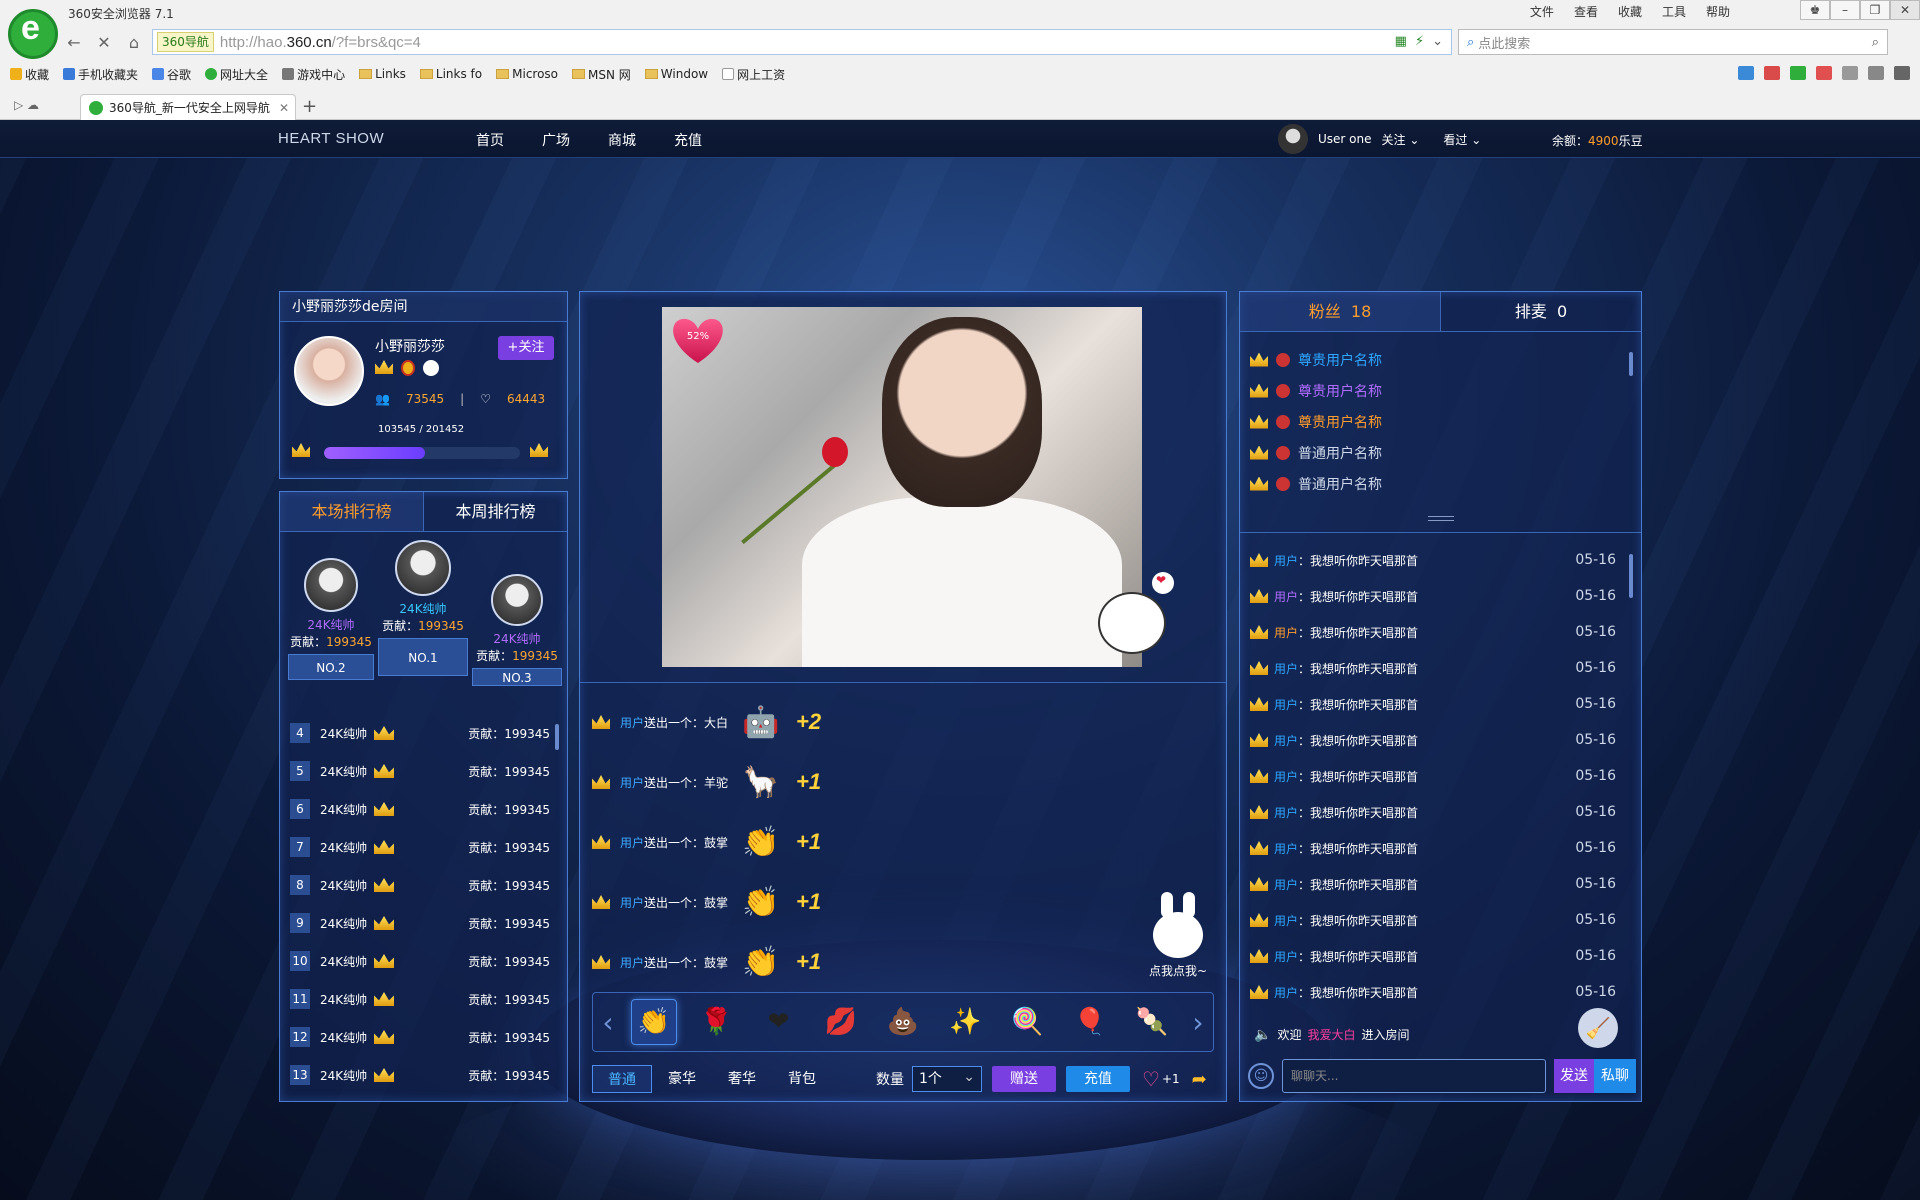 This screenshot has width=1920, height=1200. What do you see at coordinates (716, 1022) in the screenshot?
I see `rose-icon: 🌹` at bounding box center [716, 1022].